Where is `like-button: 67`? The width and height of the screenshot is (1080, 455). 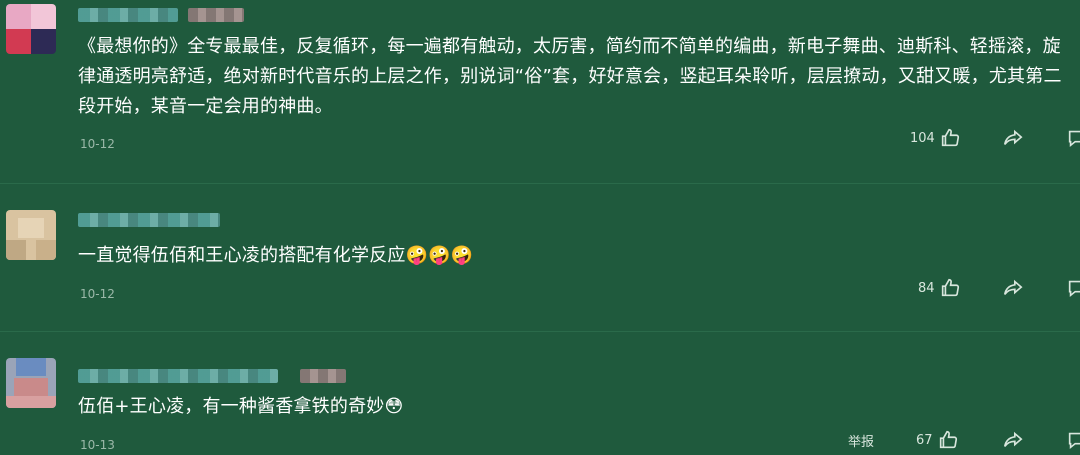
like-button: 67 is located at coordinates (937, 440).